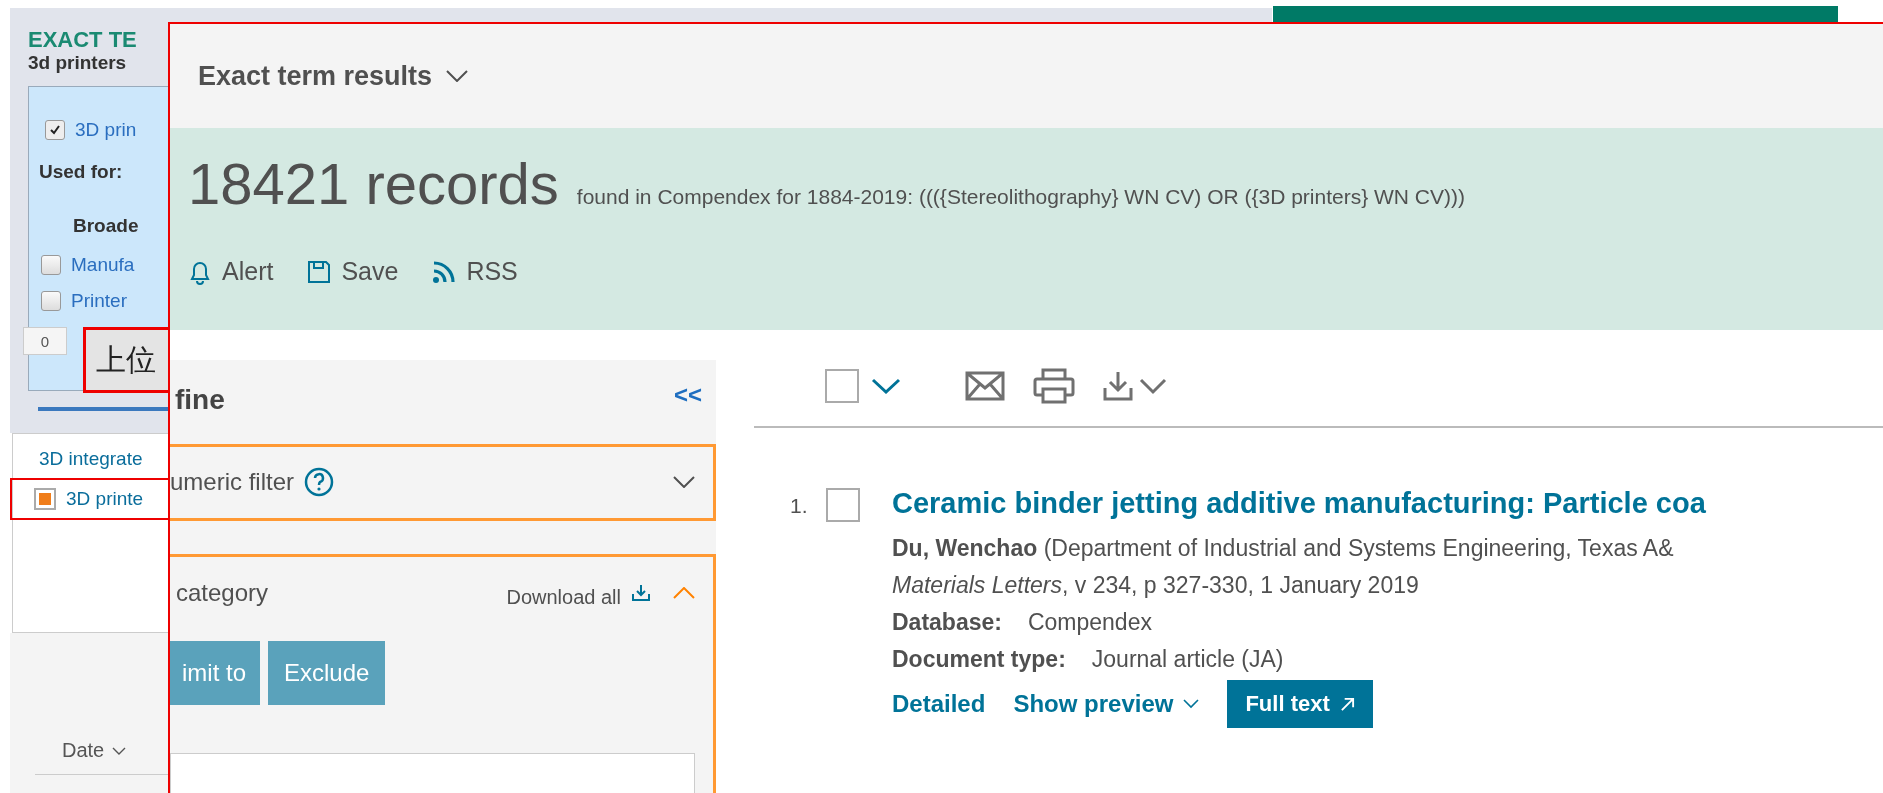 The height and width of the screenshot is (793, 1883). What do you see at coordinates (684, 482) in the screenshot?
I see `expand-icon` at bounding box center [684, 482].